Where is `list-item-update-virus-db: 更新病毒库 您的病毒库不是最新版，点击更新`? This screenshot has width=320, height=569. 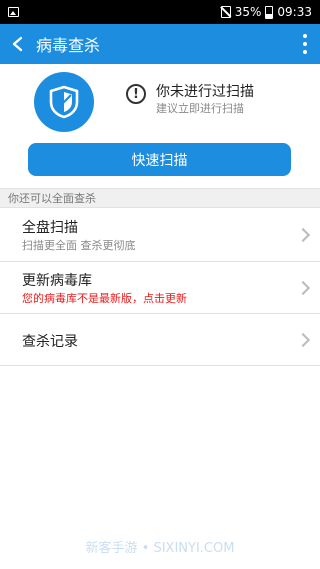
list-item-update-virus-db: 更新病毒库 您的病毒库不是最新版，点击更新 is located at coordinates (160, 288).